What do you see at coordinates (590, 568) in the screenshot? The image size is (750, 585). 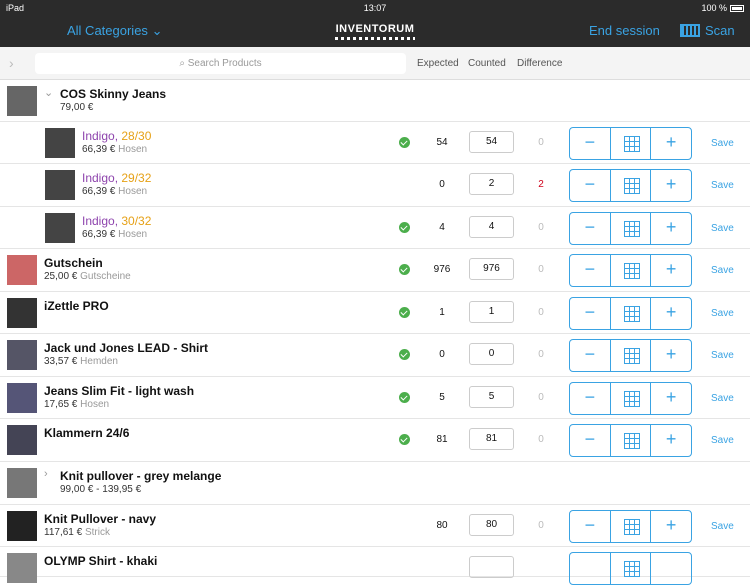 I see `minus-button` at bounding box center [590, 568].